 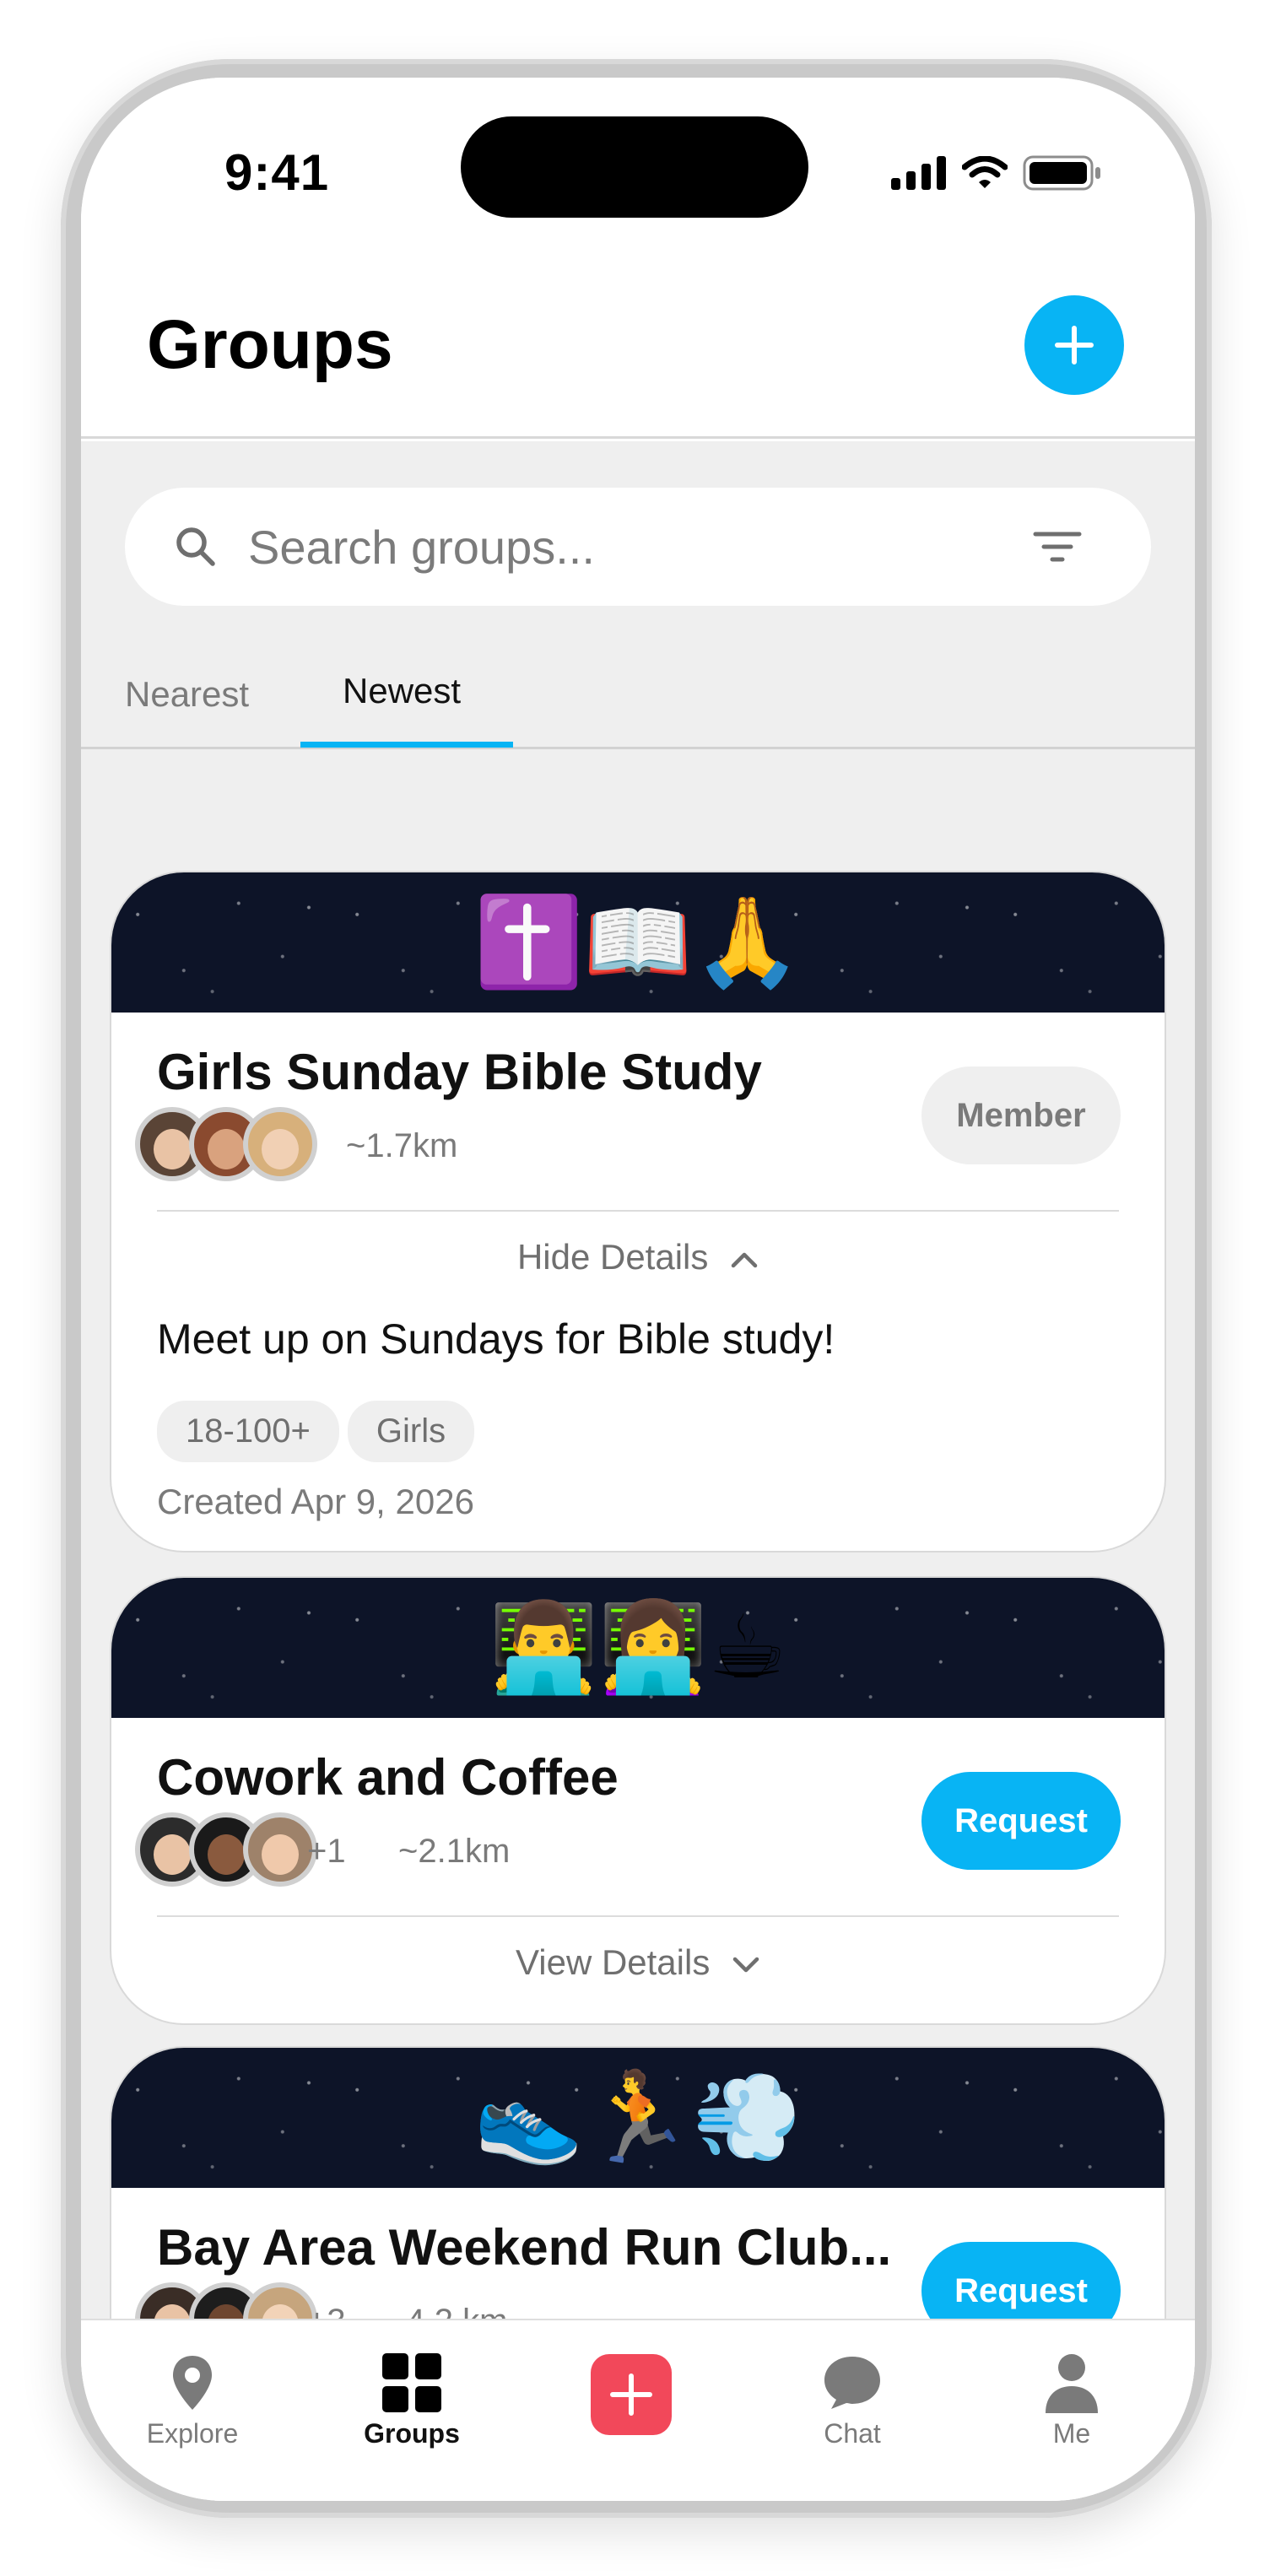 What do you see at coordinates (852, 2433) in the screenshot?
I see `nav-label: Chat` at bounding box center [852, 2433].